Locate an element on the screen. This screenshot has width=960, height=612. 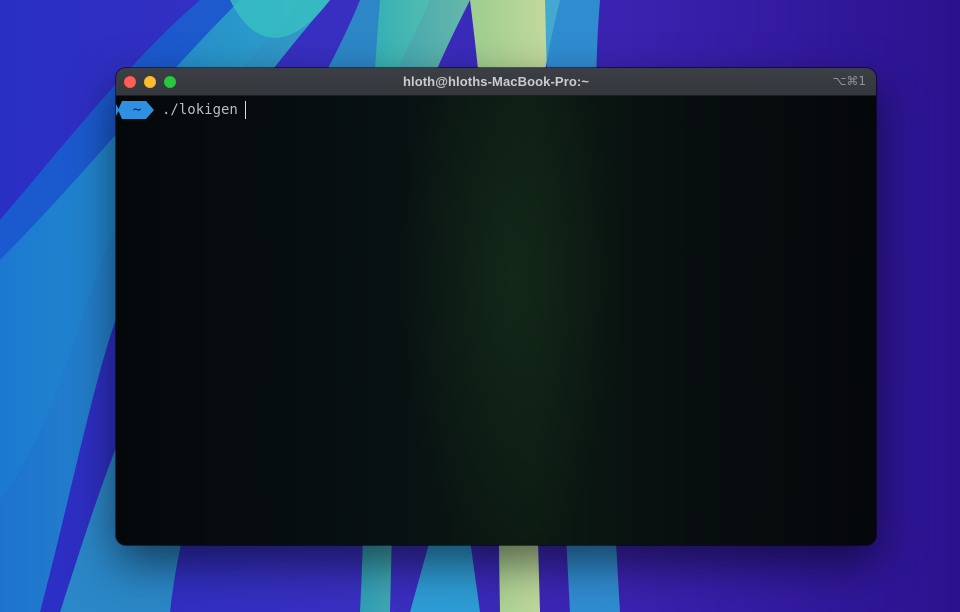
text-cursor is located at coordinates (245, 110).